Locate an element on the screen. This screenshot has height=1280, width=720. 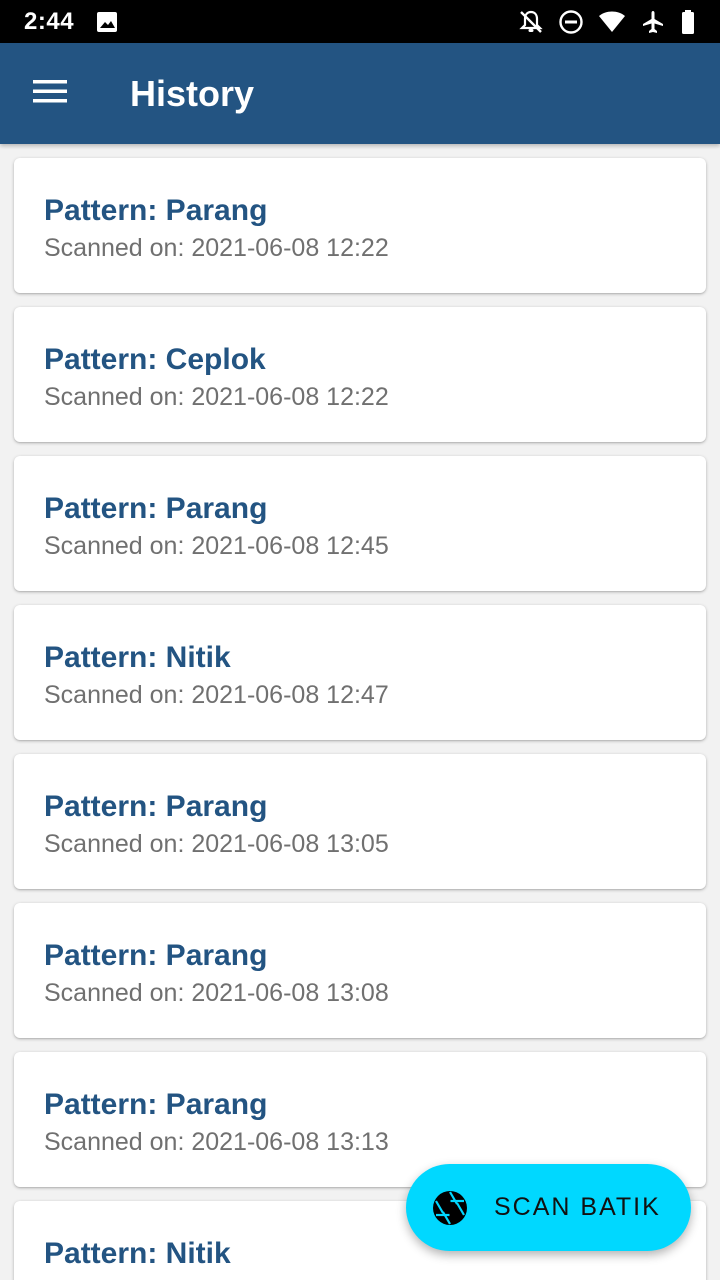
do-not-disturb-icon is located at coordinates (571, 22).